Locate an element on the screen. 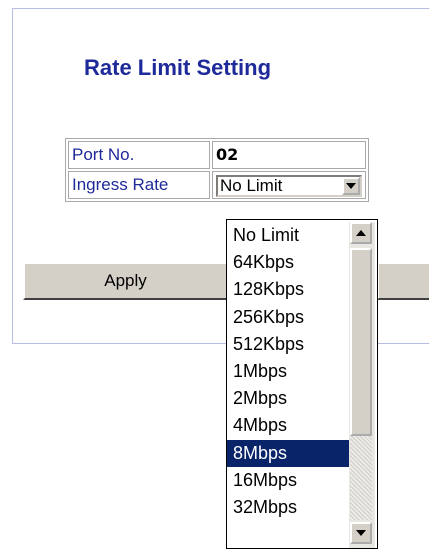 The width and height of the screenshot is (429, 549). apply-button: Apply is located at coordinates (125, 281).